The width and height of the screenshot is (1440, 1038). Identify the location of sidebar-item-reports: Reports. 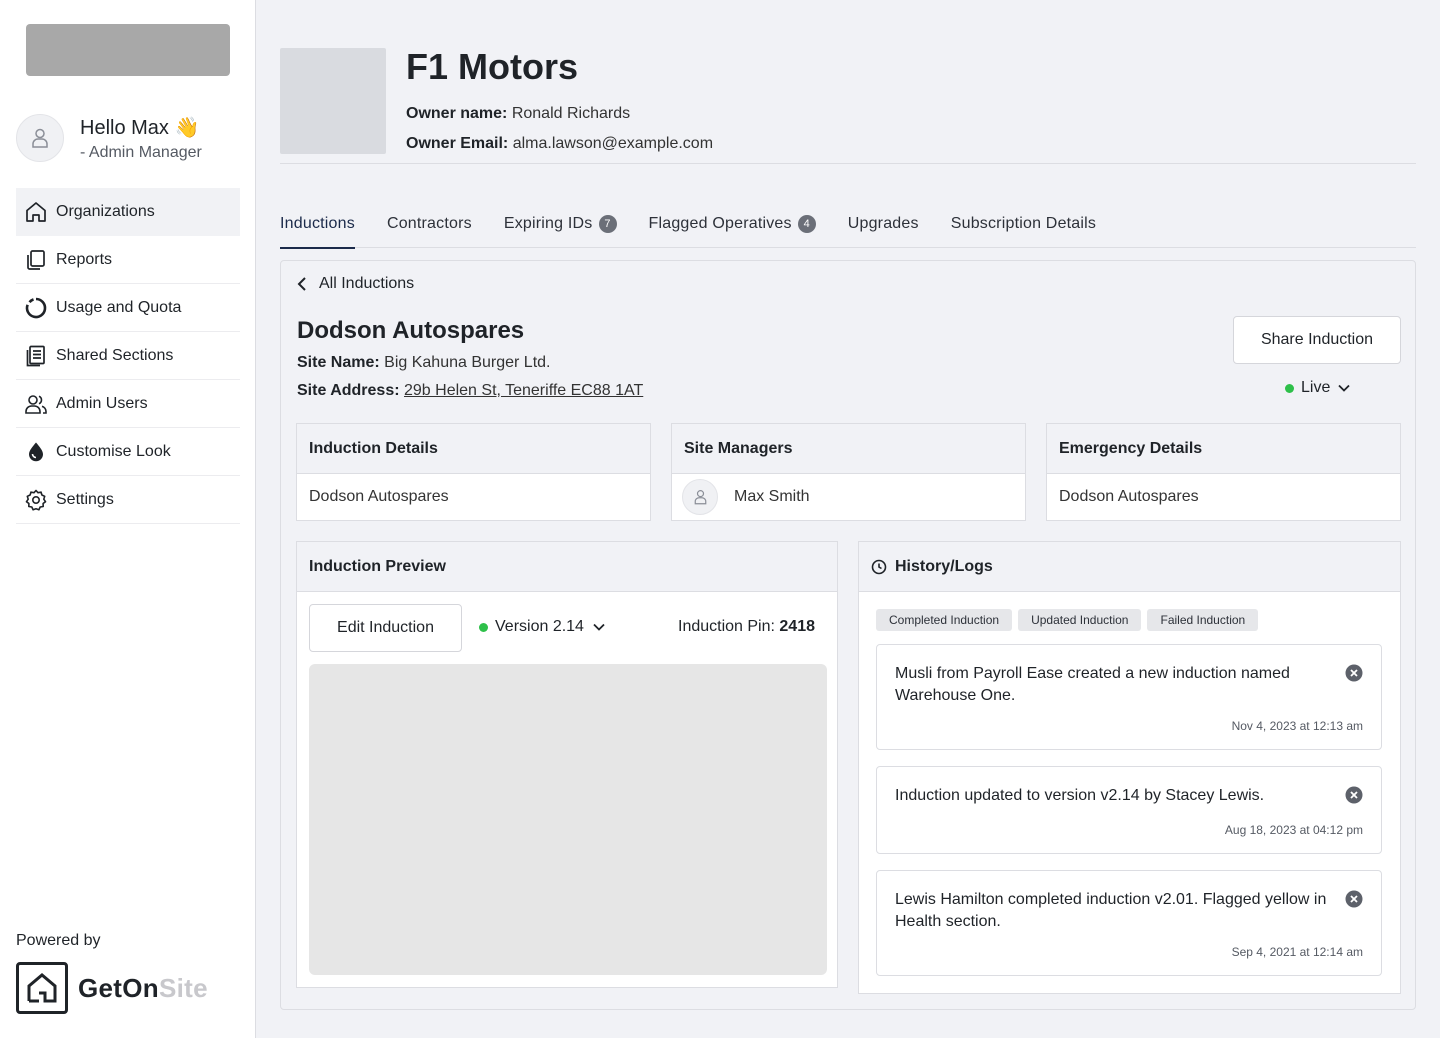
(128, 260).